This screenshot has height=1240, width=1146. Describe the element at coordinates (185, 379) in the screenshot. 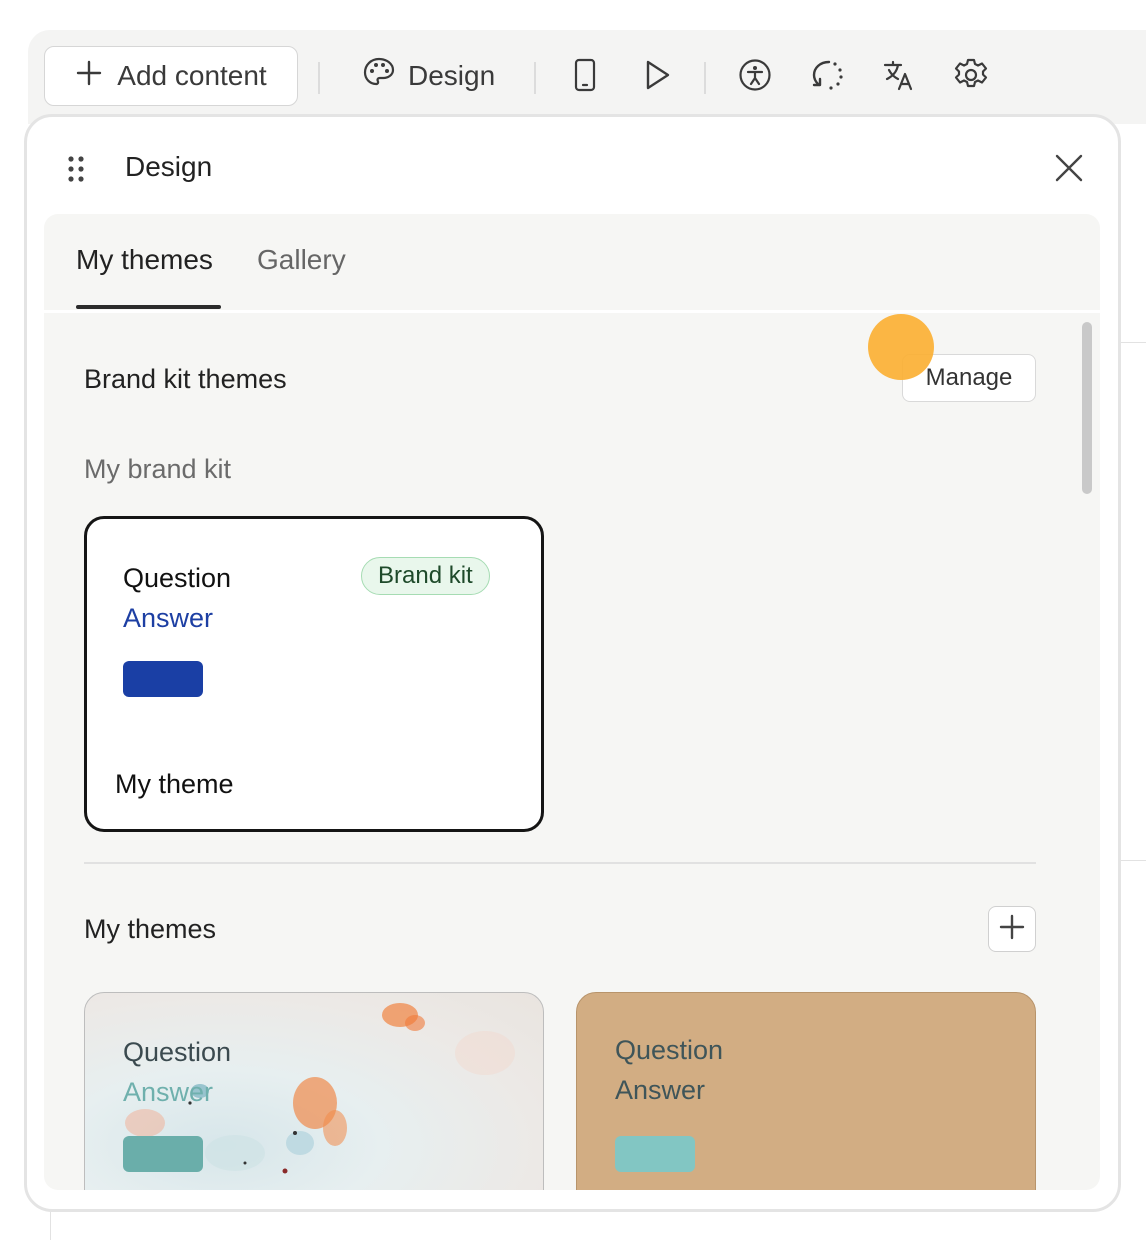

I see `brand-kit-themes-heading: Brand kit themes` at that location.